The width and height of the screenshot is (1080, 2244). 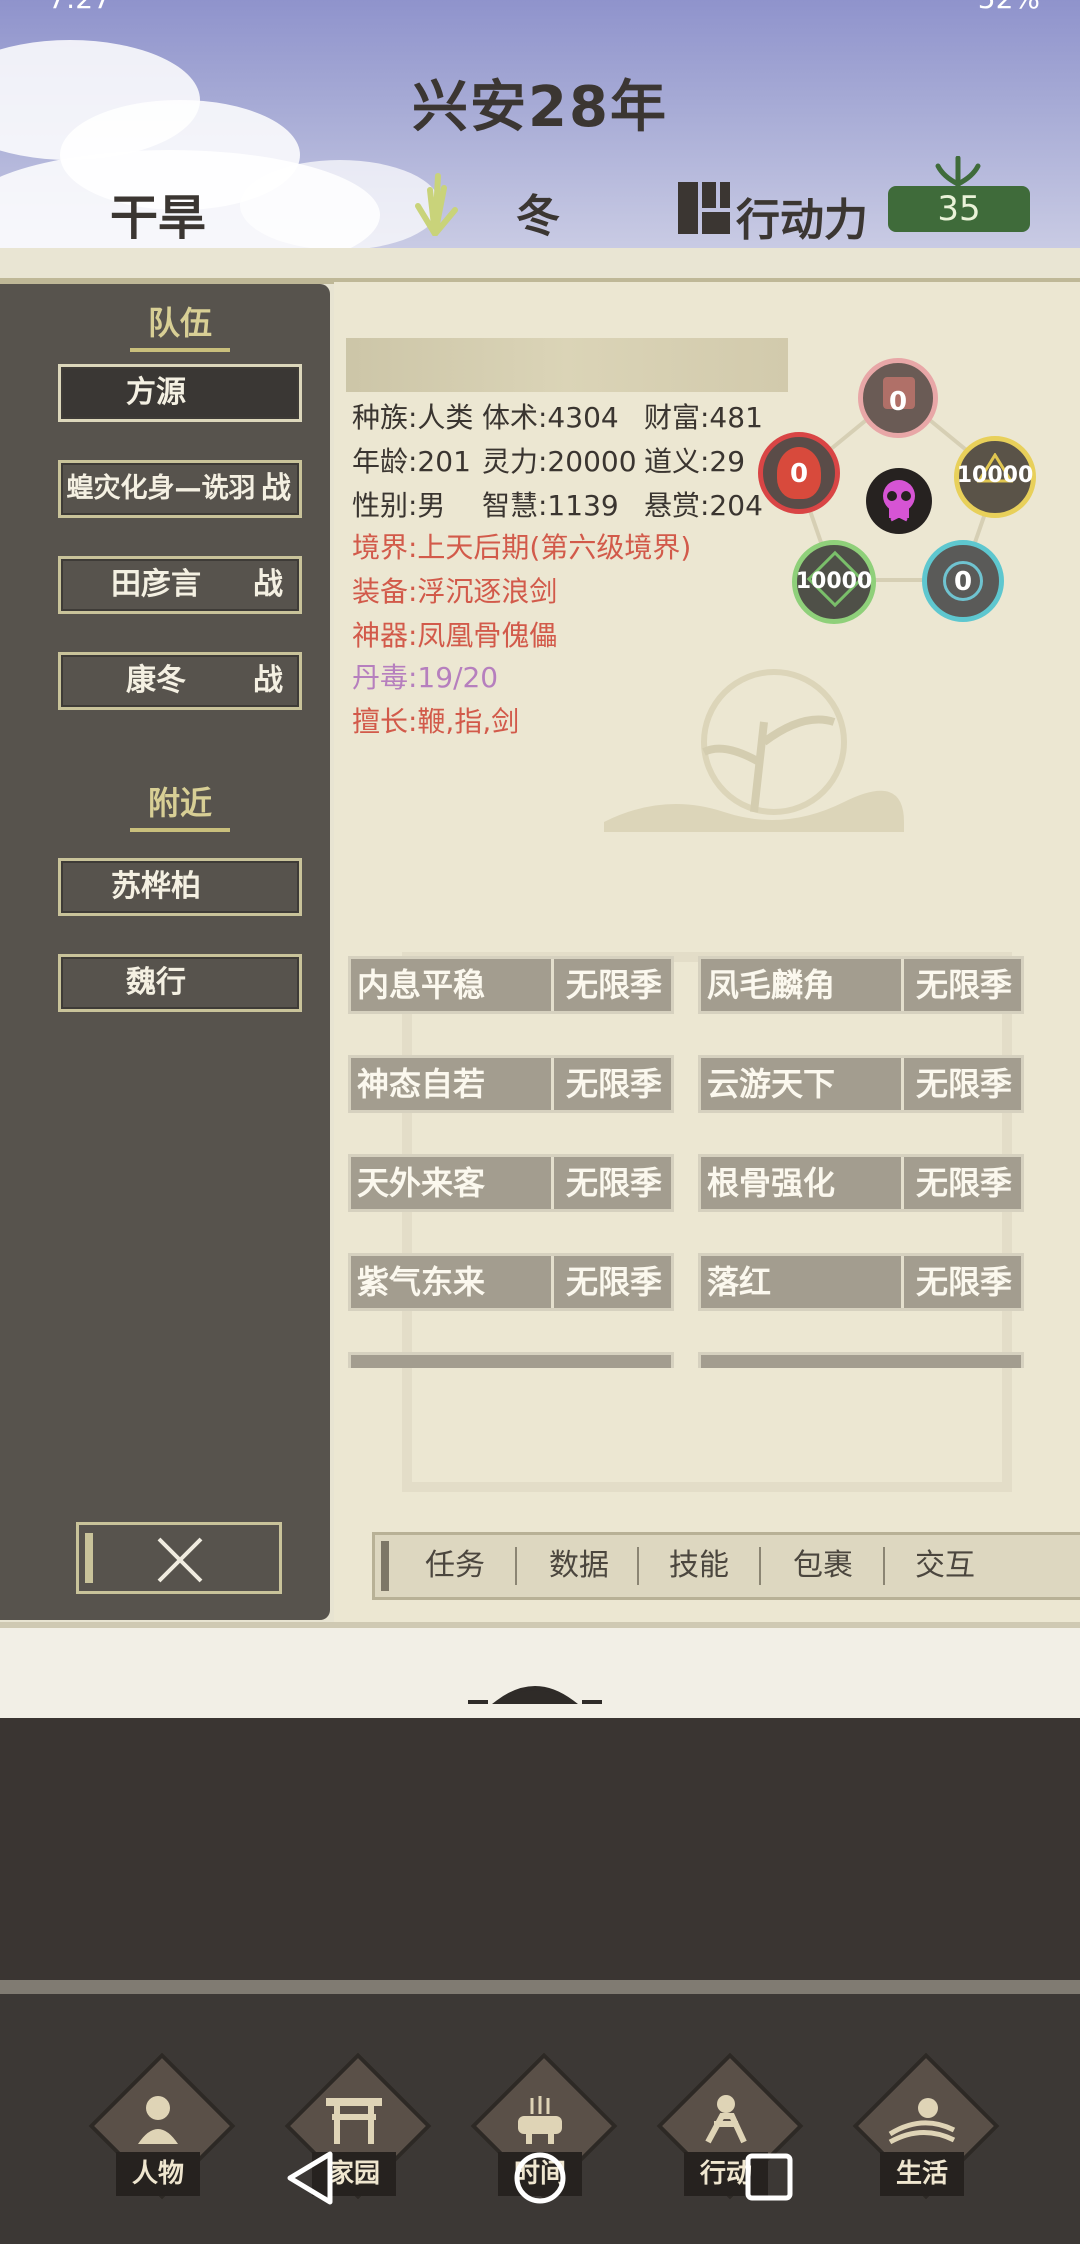 I want to click on artifact-stat: 神器:凤凰骨傀儡, so click(x=454, y=634).